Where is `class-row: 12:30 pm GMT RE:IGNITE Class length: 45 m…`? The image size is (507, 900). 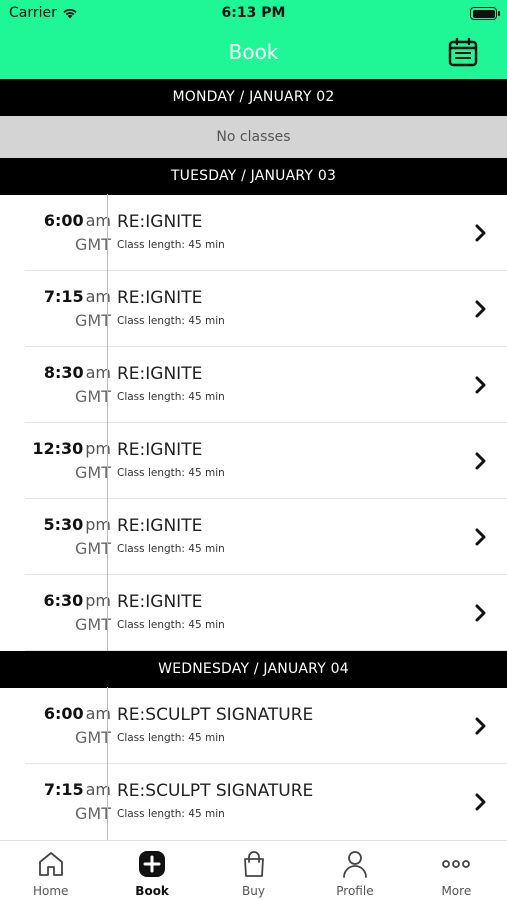
class-row: 12:30 pm GMT RE:IGNITE Class length: 45 m… is located at coordinates (266, 460).